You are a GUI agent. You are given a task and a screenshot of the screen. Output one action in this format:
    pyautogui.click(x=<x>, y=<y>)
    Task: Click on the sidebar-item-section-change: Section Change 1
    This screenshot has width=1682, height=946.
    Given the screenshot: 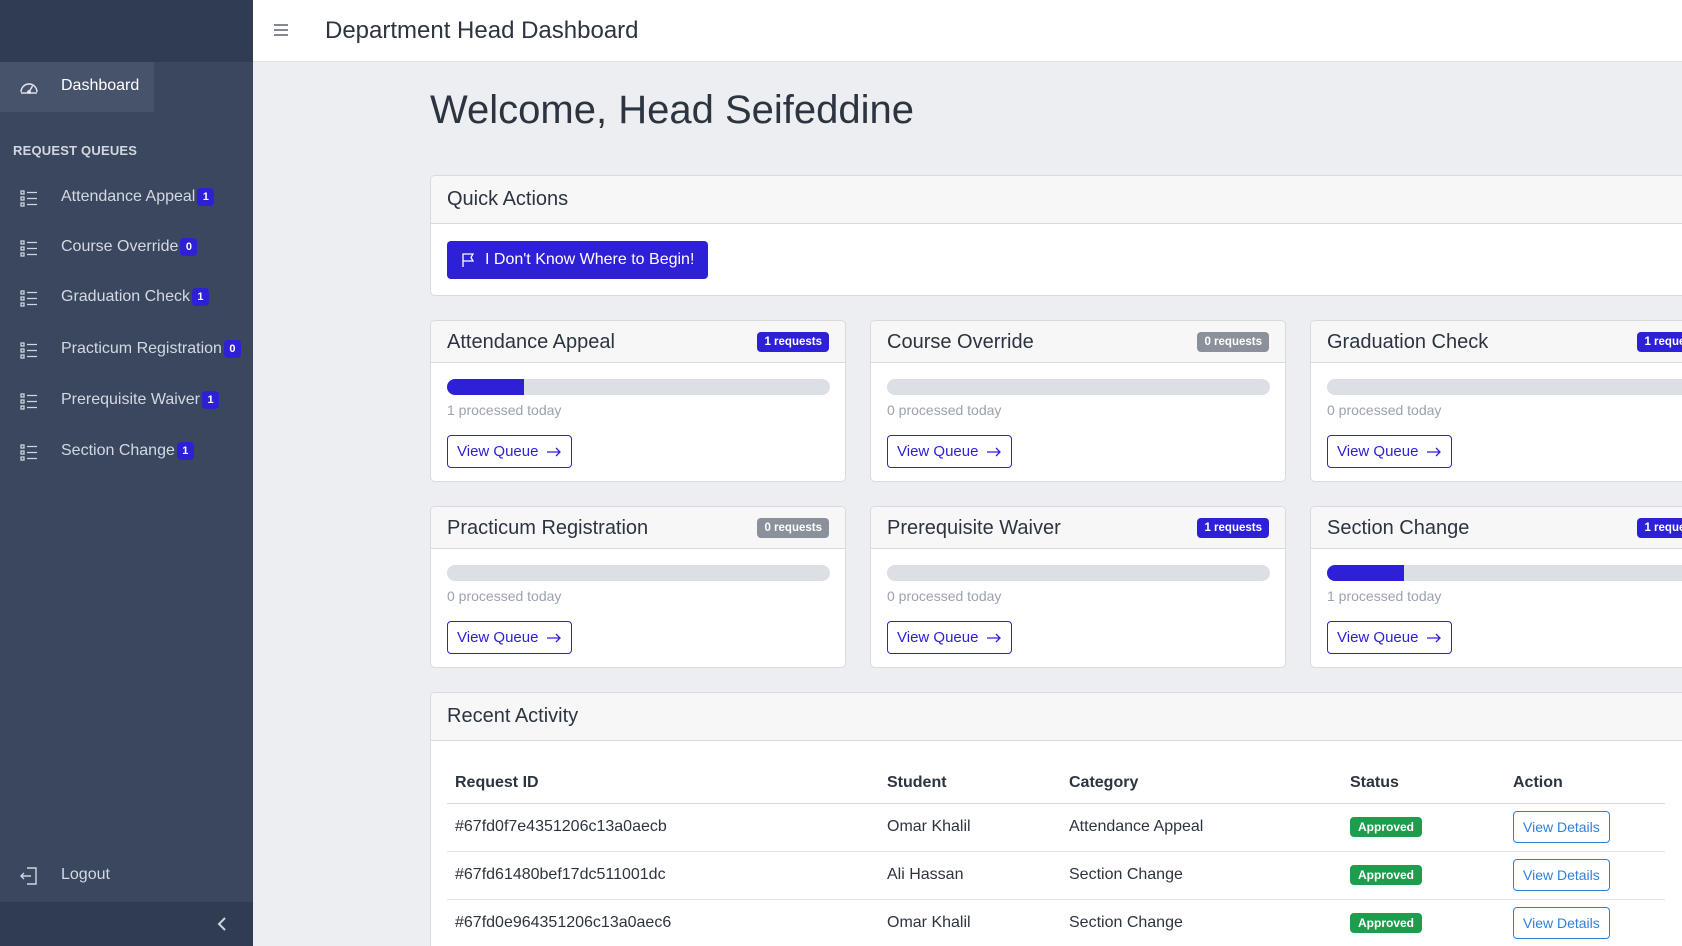 What is the action you would take?
    pyautogui.click(x=126, y=452)
    